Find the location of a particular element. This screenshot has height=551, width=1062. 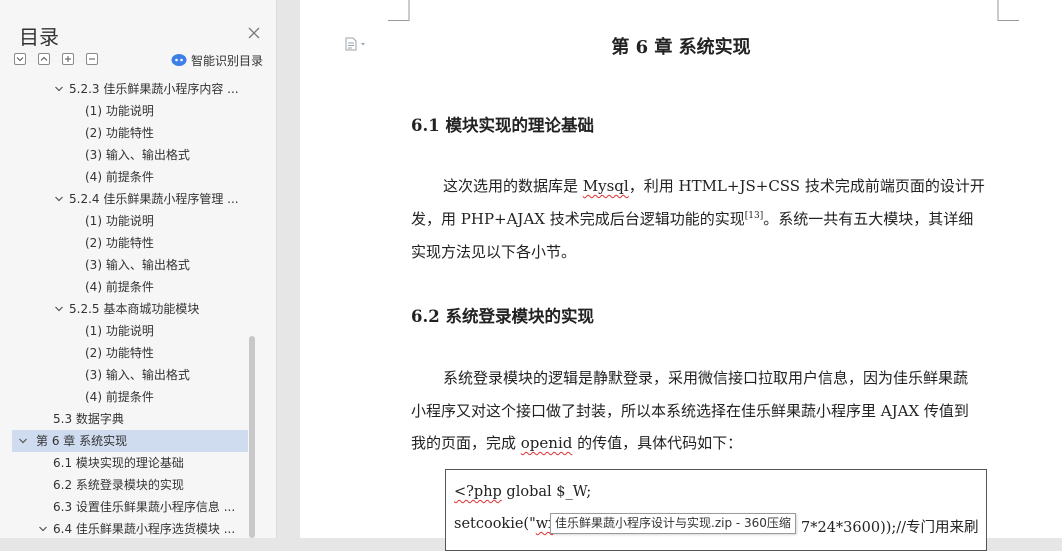

toc-item: 6.2 系统登录模块的实现 is located at coordinates (130, 485).